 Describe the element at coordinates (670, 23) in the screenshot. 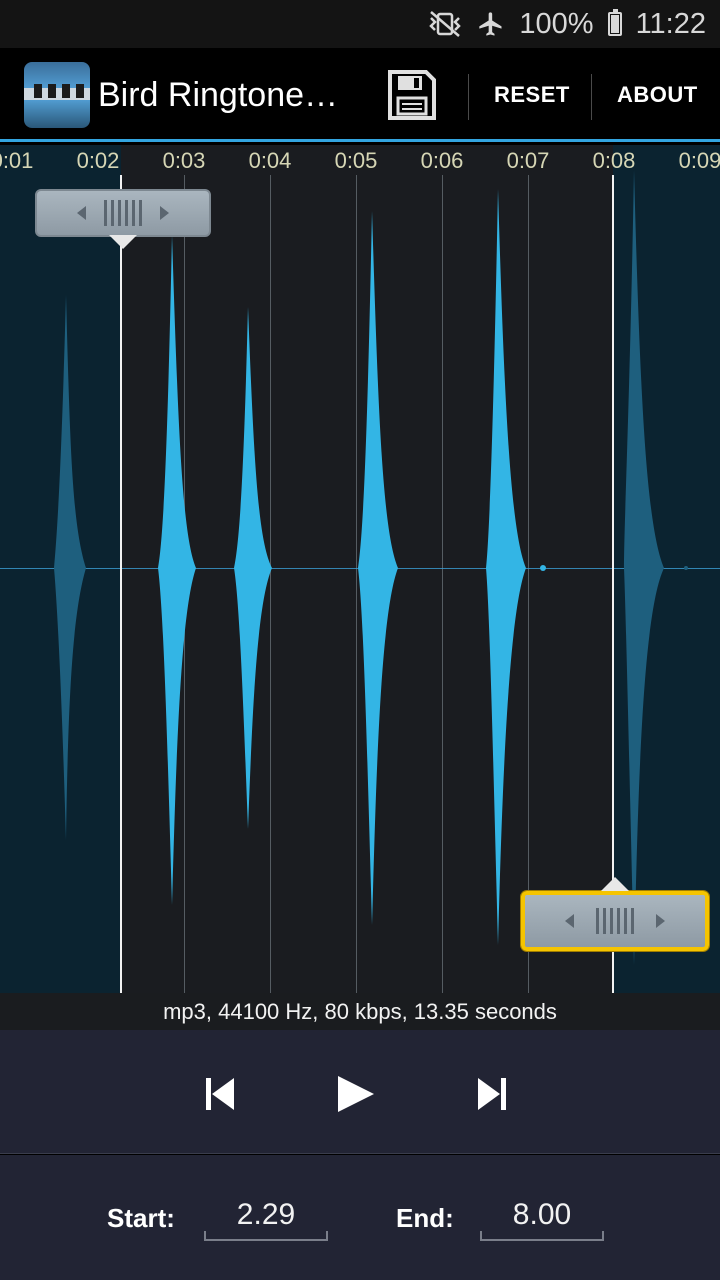

I see `clock: 11:22` at that location.